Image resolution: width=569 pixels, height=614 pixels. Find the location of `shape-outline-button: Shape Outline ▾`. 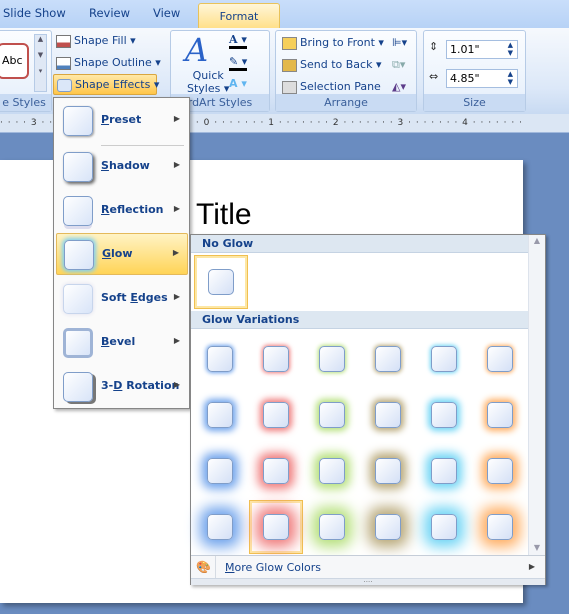

shape-outline-button: Shape Outline ▾ is located at coordinates (108, 63).